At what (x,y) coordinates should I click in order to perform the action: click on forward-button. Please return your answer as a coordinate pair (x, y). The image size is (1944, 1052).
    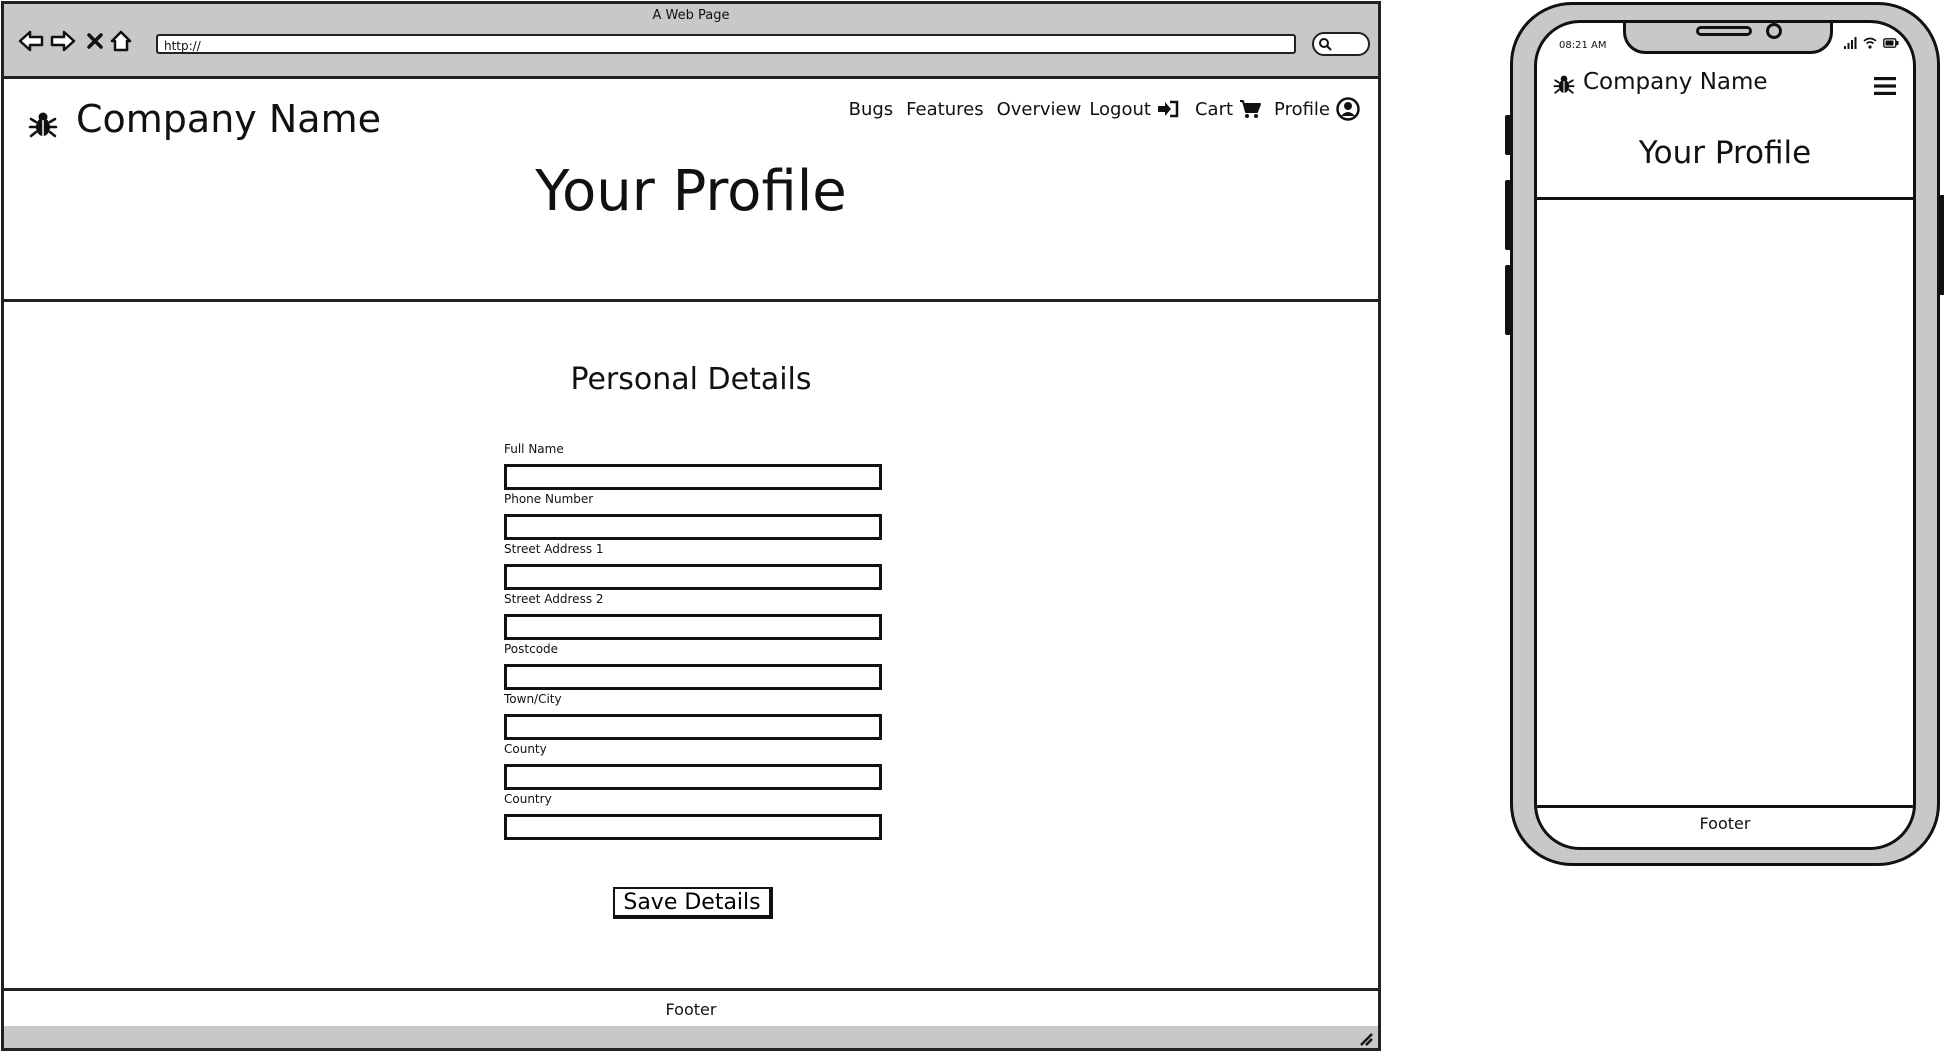
    Looking at the image, I should click on (63, 41).